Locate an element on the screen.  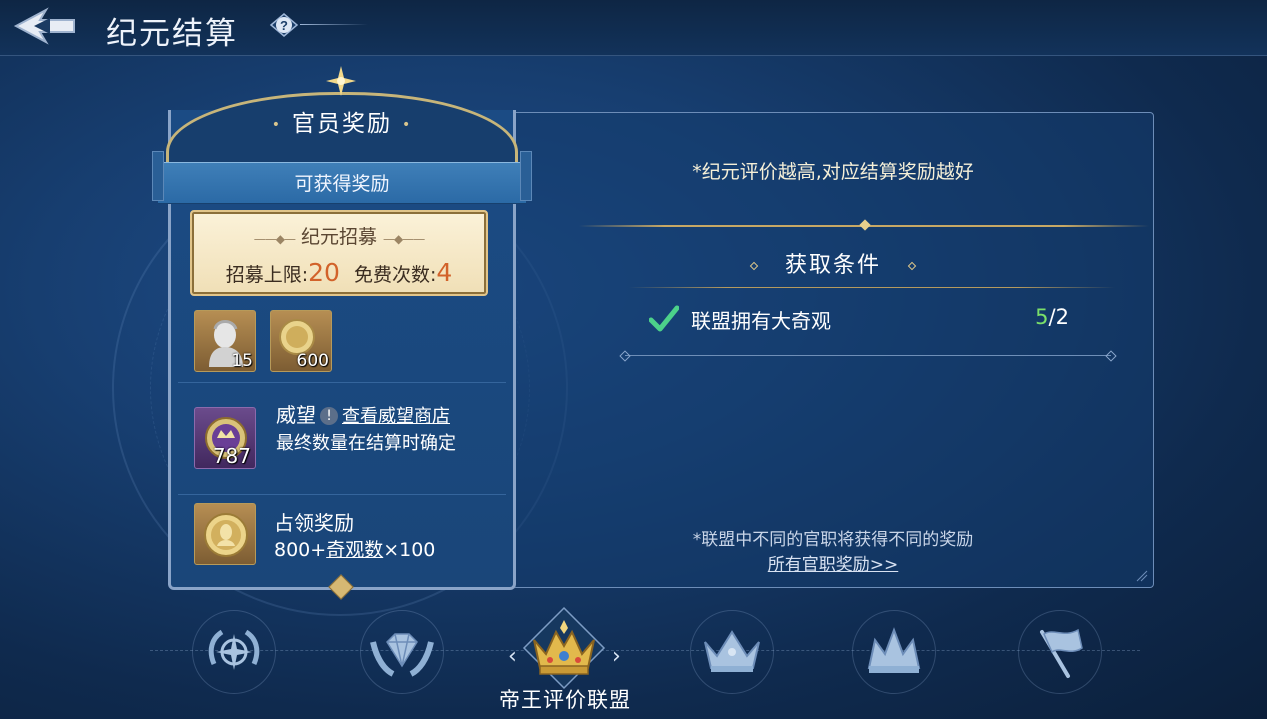
recruit-limit-value: 20 is located at coordinates (324, 272).